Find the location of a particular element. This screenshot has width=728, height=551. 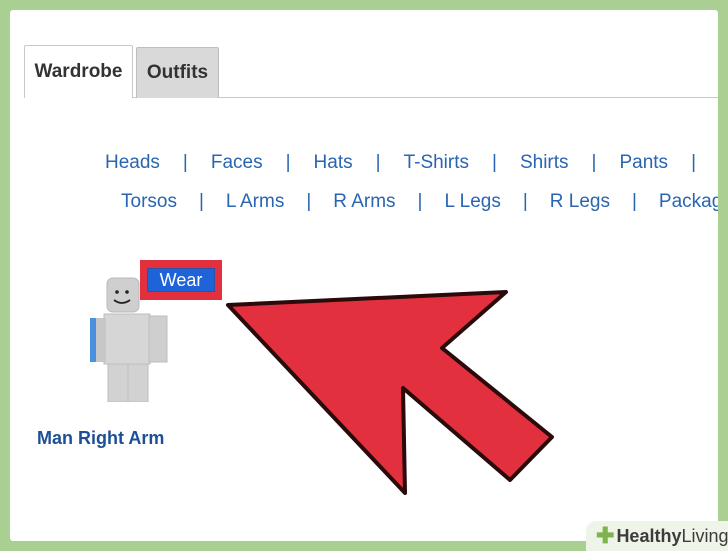

watermark-word-1: Healthy is located at coordinates (649, 535).